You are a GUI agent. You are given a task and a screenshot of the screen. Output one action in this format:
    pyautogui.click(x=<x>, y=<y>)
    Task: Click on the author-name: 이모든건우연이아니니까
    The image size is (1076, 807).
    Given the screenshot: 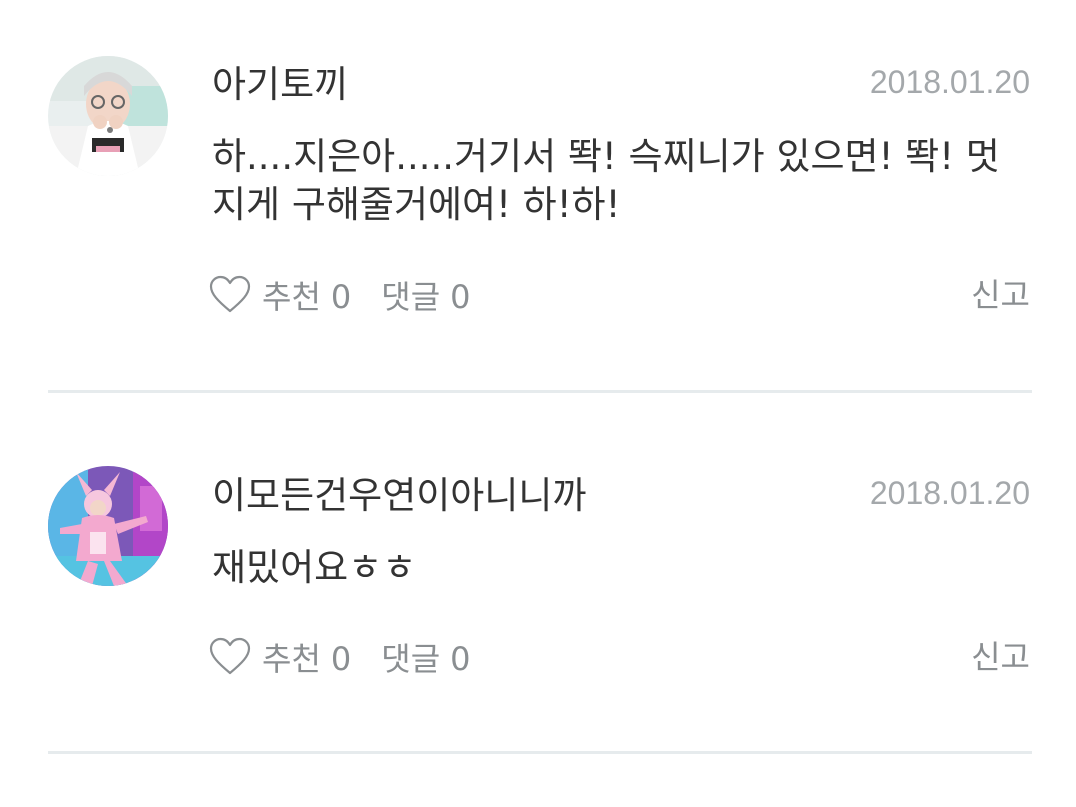 What is the action you would take?
    pyautogui.click(x=399, y=495)
    